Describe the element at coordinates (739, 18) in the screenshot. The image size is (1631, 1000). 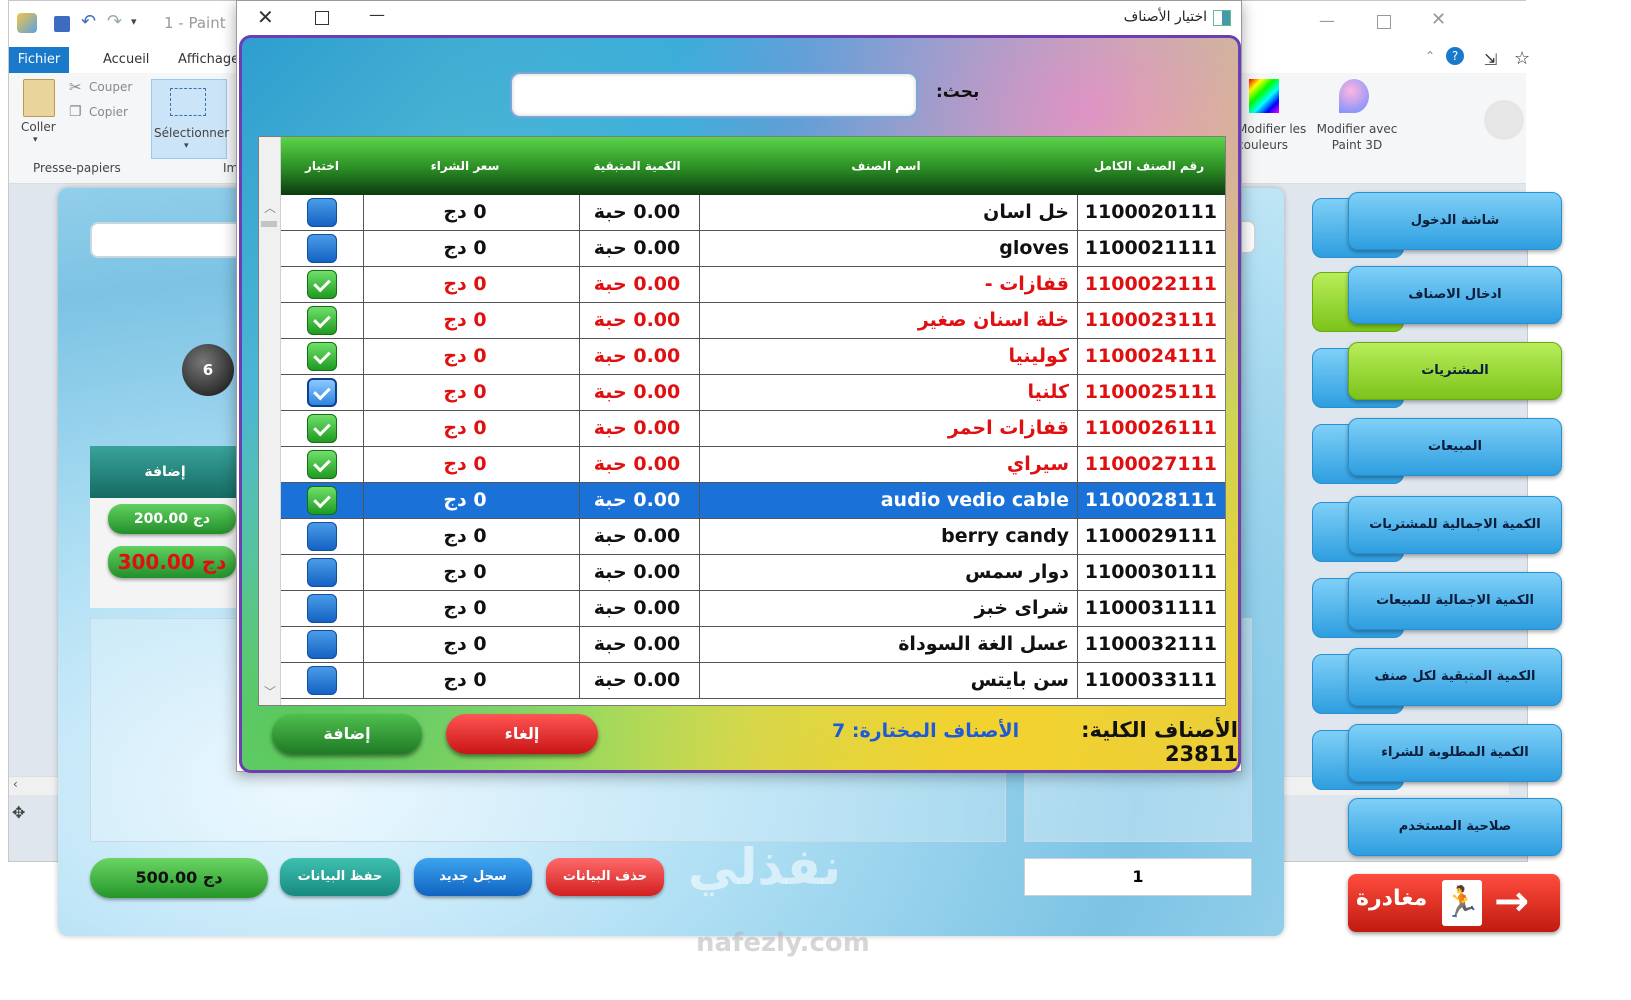
I see `dialog-title-bar: ✕ — اختيار الأصناف` at that location.